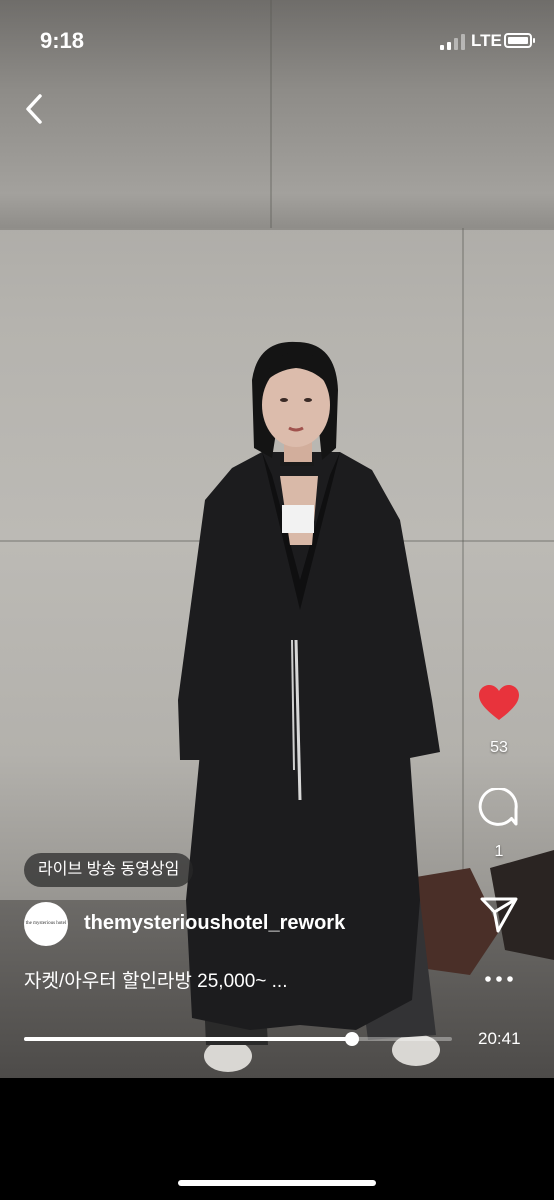 This screenshot has width=554, height=1200. I want to click on send-icon, so click(499, 915).